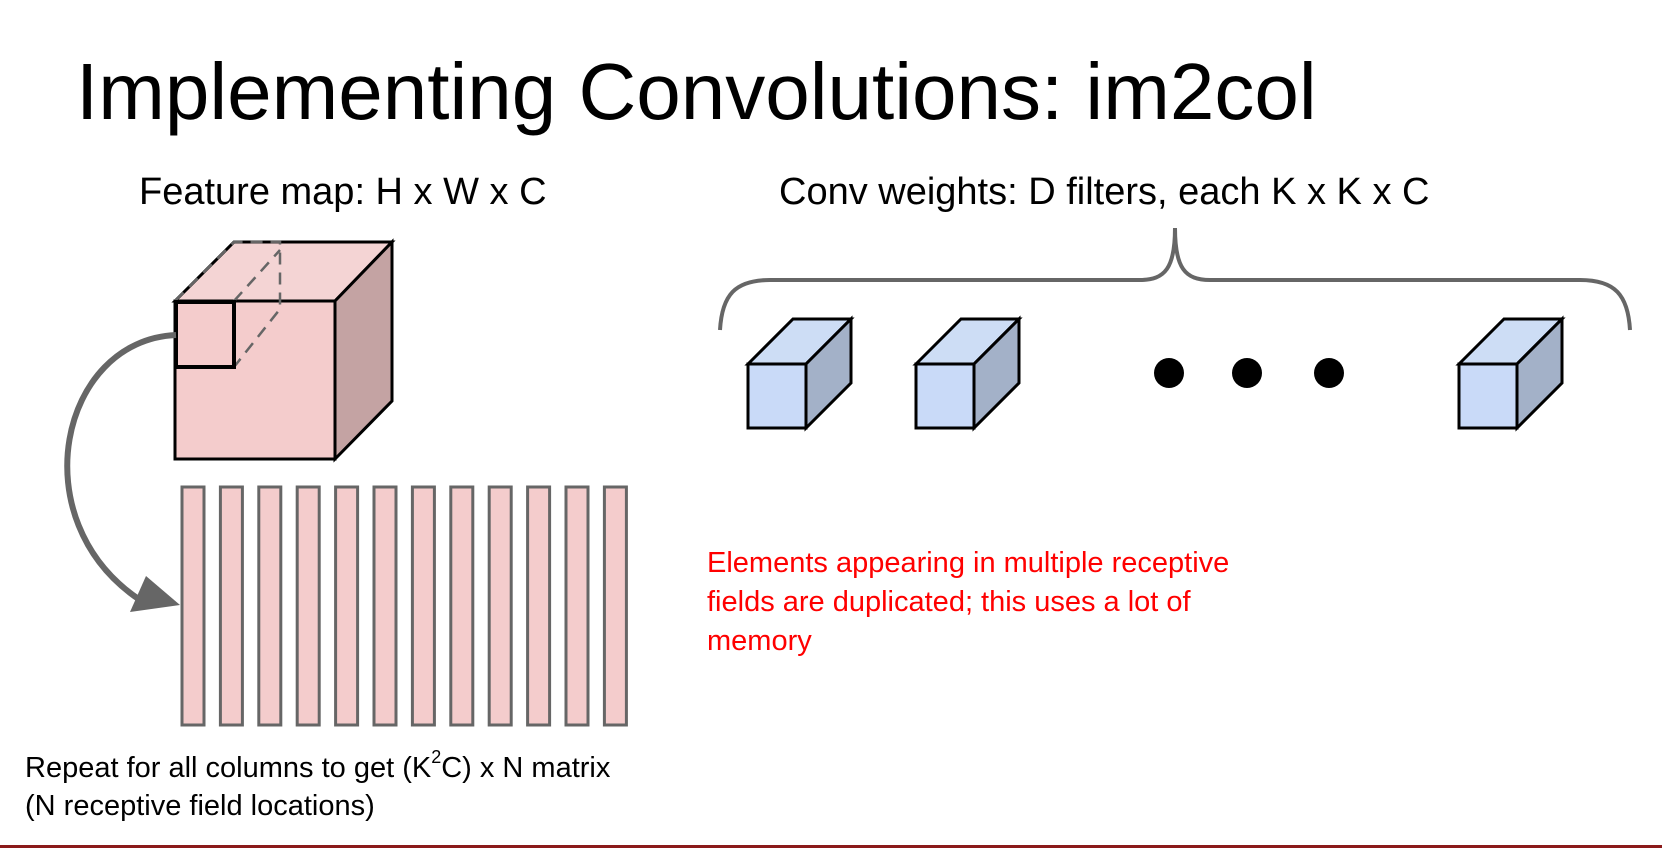 This screenshot has width=1662, height=848. Describe the element at coordinates (200, 806) in the screenshot. I see `caption-line-2: (N receptive field locations)` at that location.